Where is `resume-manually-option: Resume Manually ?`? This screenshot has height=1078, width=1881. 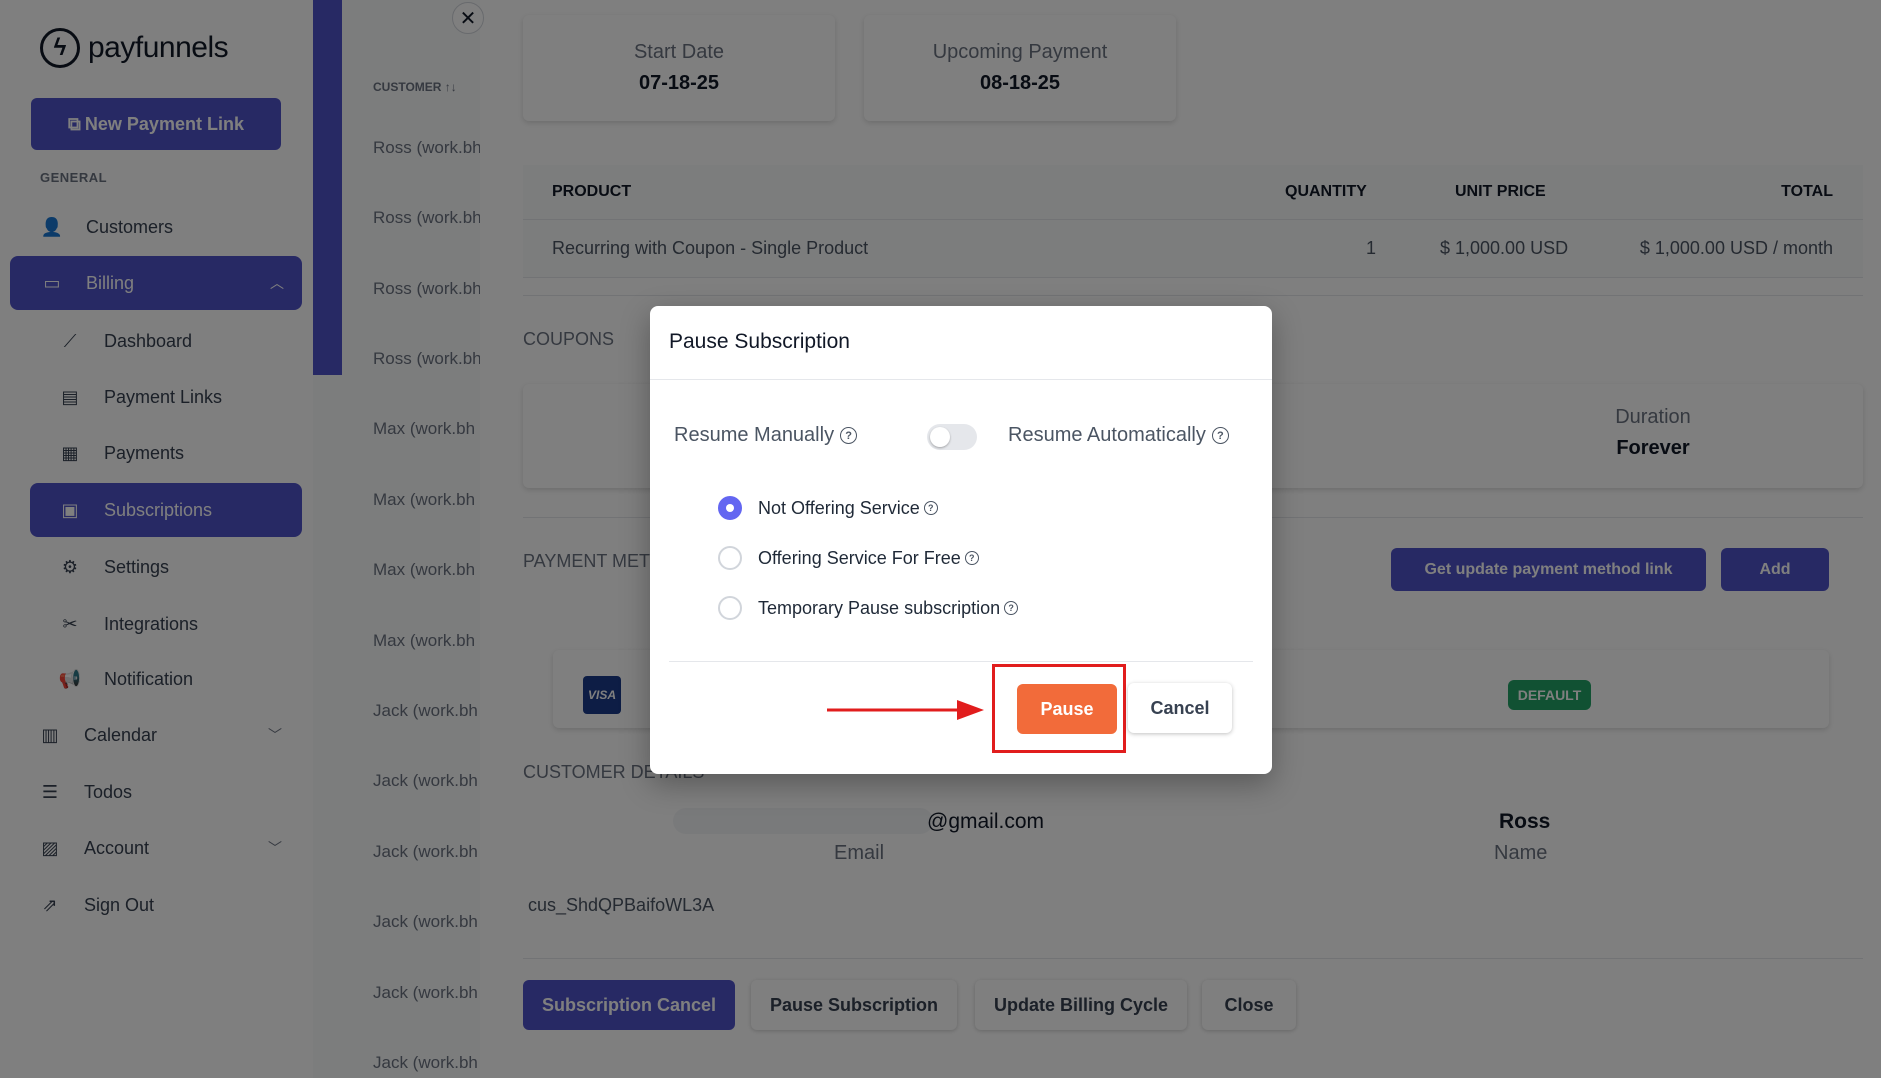 resume-manually-option: Resume Manually ? is located at coordinates (766, 435).